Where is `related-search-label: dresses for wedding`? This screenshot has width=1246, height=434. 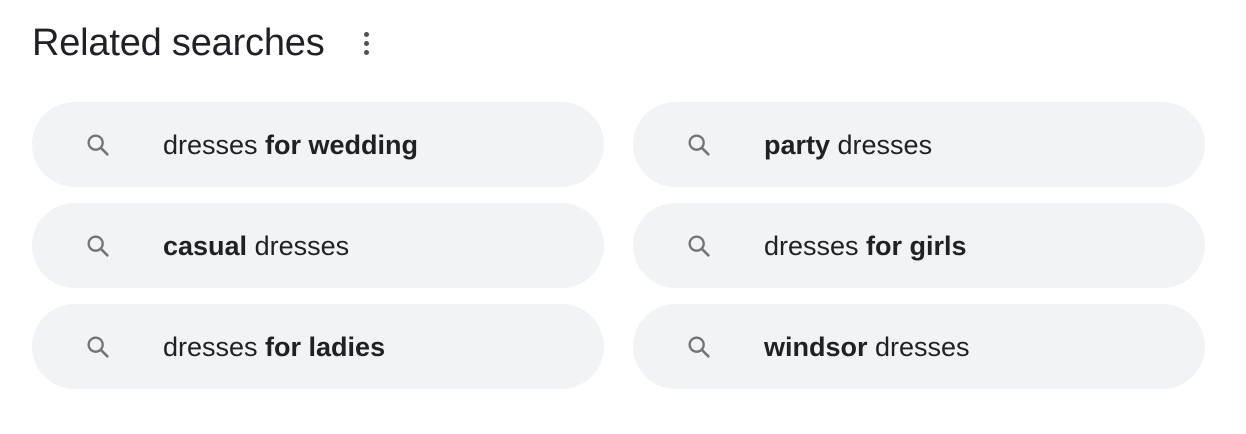
related-search-label: dresses for wedding is located at coordinates (291, 144).